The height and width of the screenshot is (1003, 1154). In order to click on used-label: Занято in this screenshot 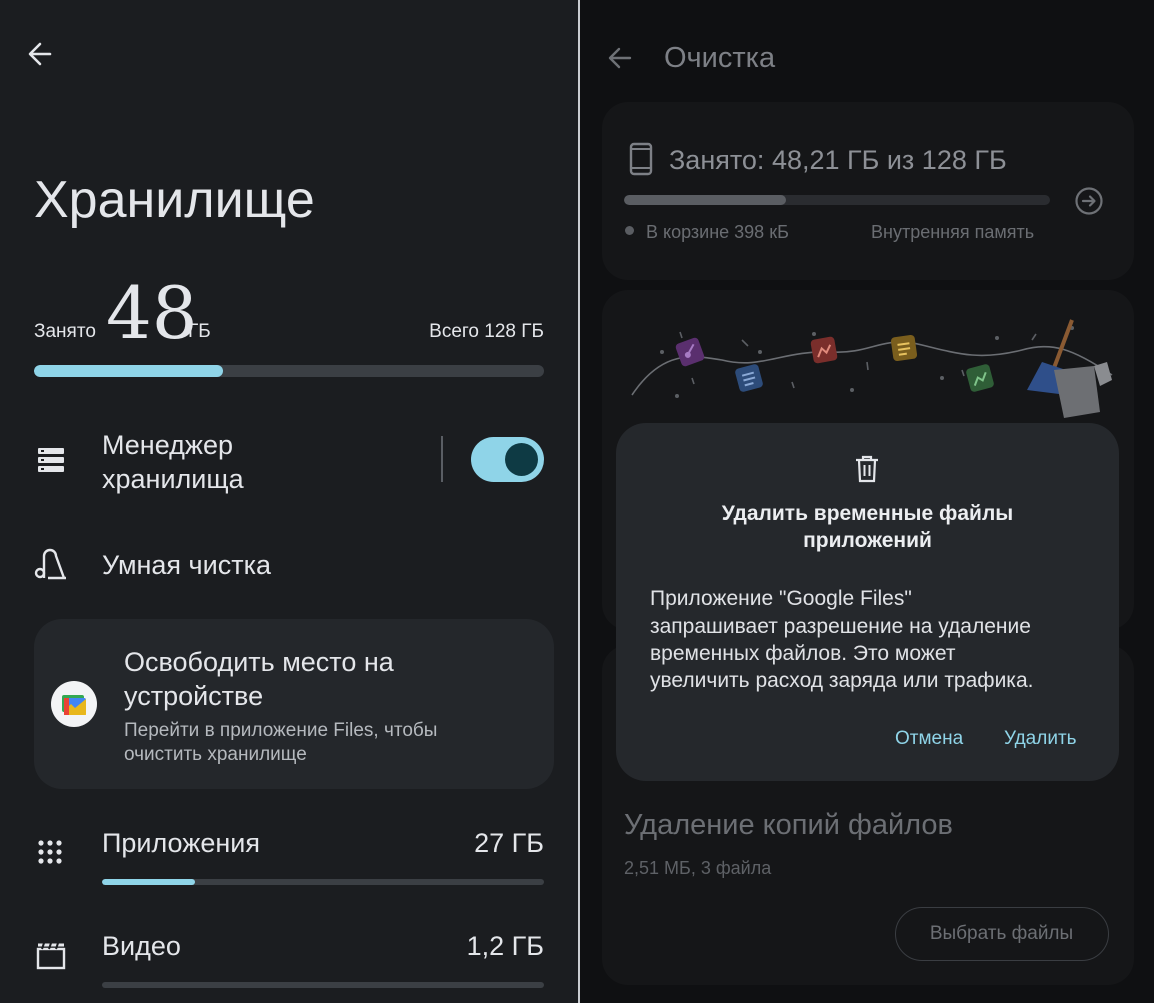, I will do `click(65, 331)`.